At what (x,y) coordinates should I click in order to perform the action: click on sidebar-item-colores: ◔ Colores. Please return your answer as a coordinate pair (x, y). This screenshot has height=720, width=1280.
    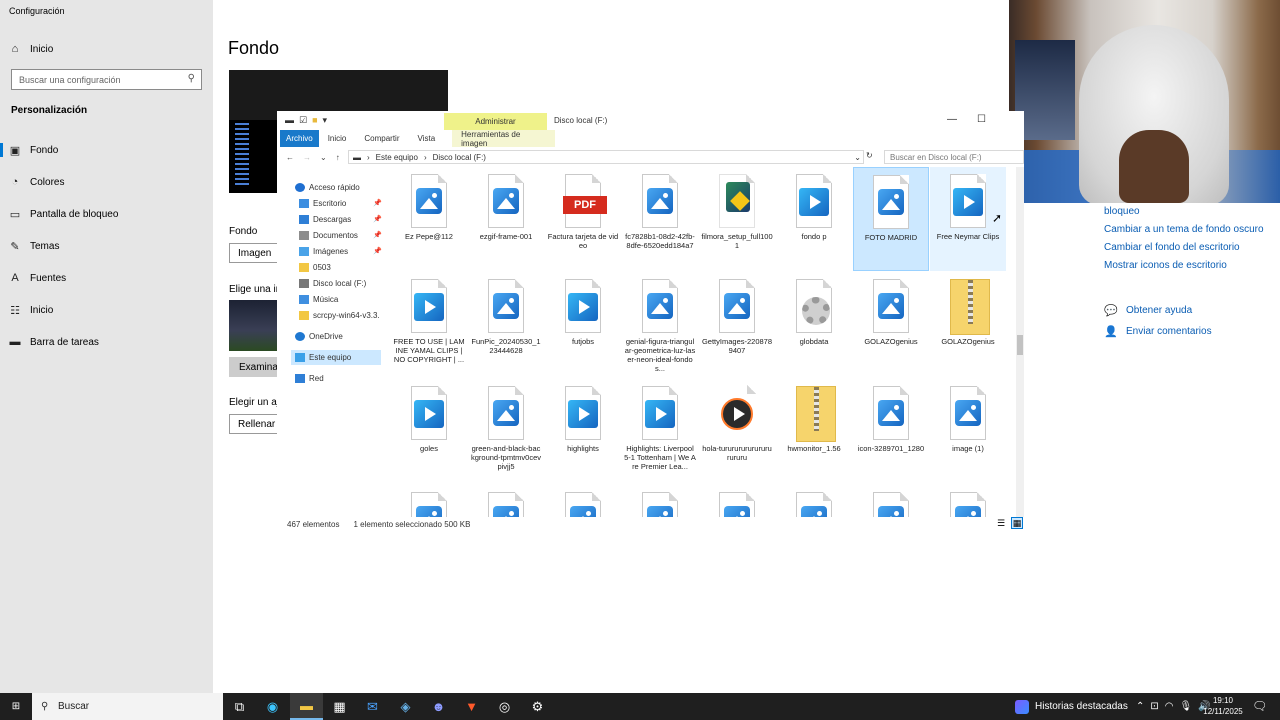
    Looking at the image, I should click on (106, 182).